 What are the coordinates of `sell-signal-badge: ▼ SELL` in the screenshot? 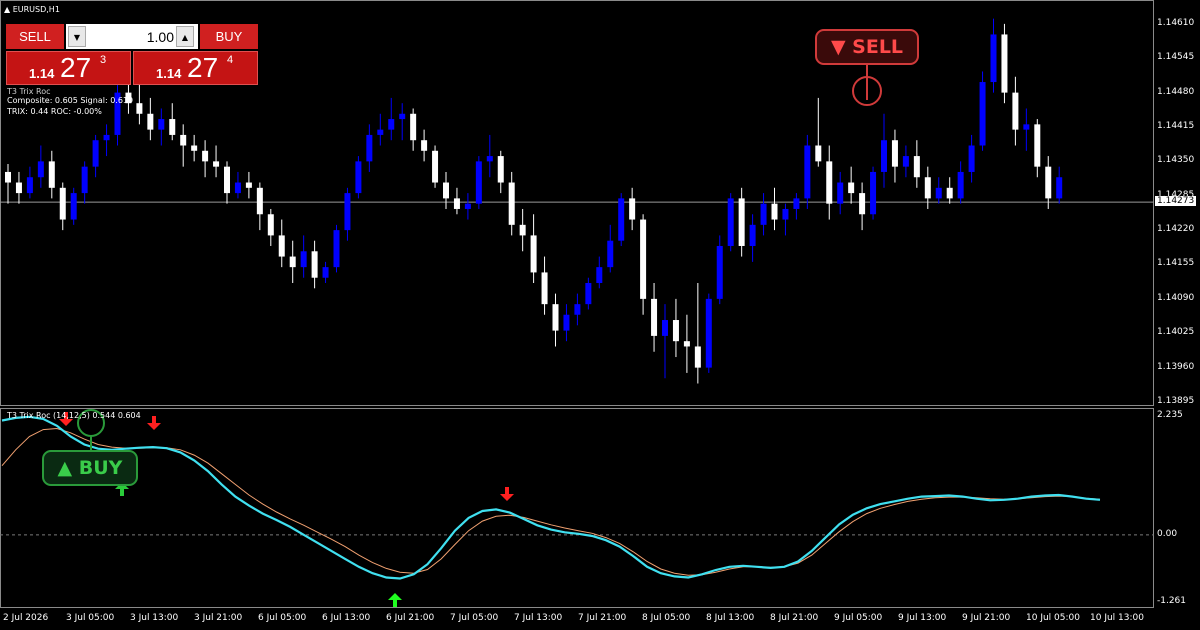 It's located at (867, 47).